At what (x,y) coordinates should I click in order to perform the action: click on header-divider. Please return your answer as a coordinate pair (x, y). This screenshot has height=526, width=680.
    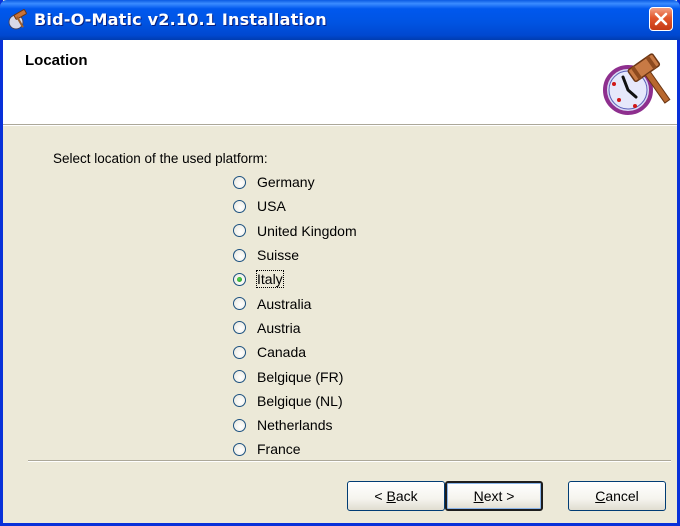
    Looking at the image, I should click on (340, 125).